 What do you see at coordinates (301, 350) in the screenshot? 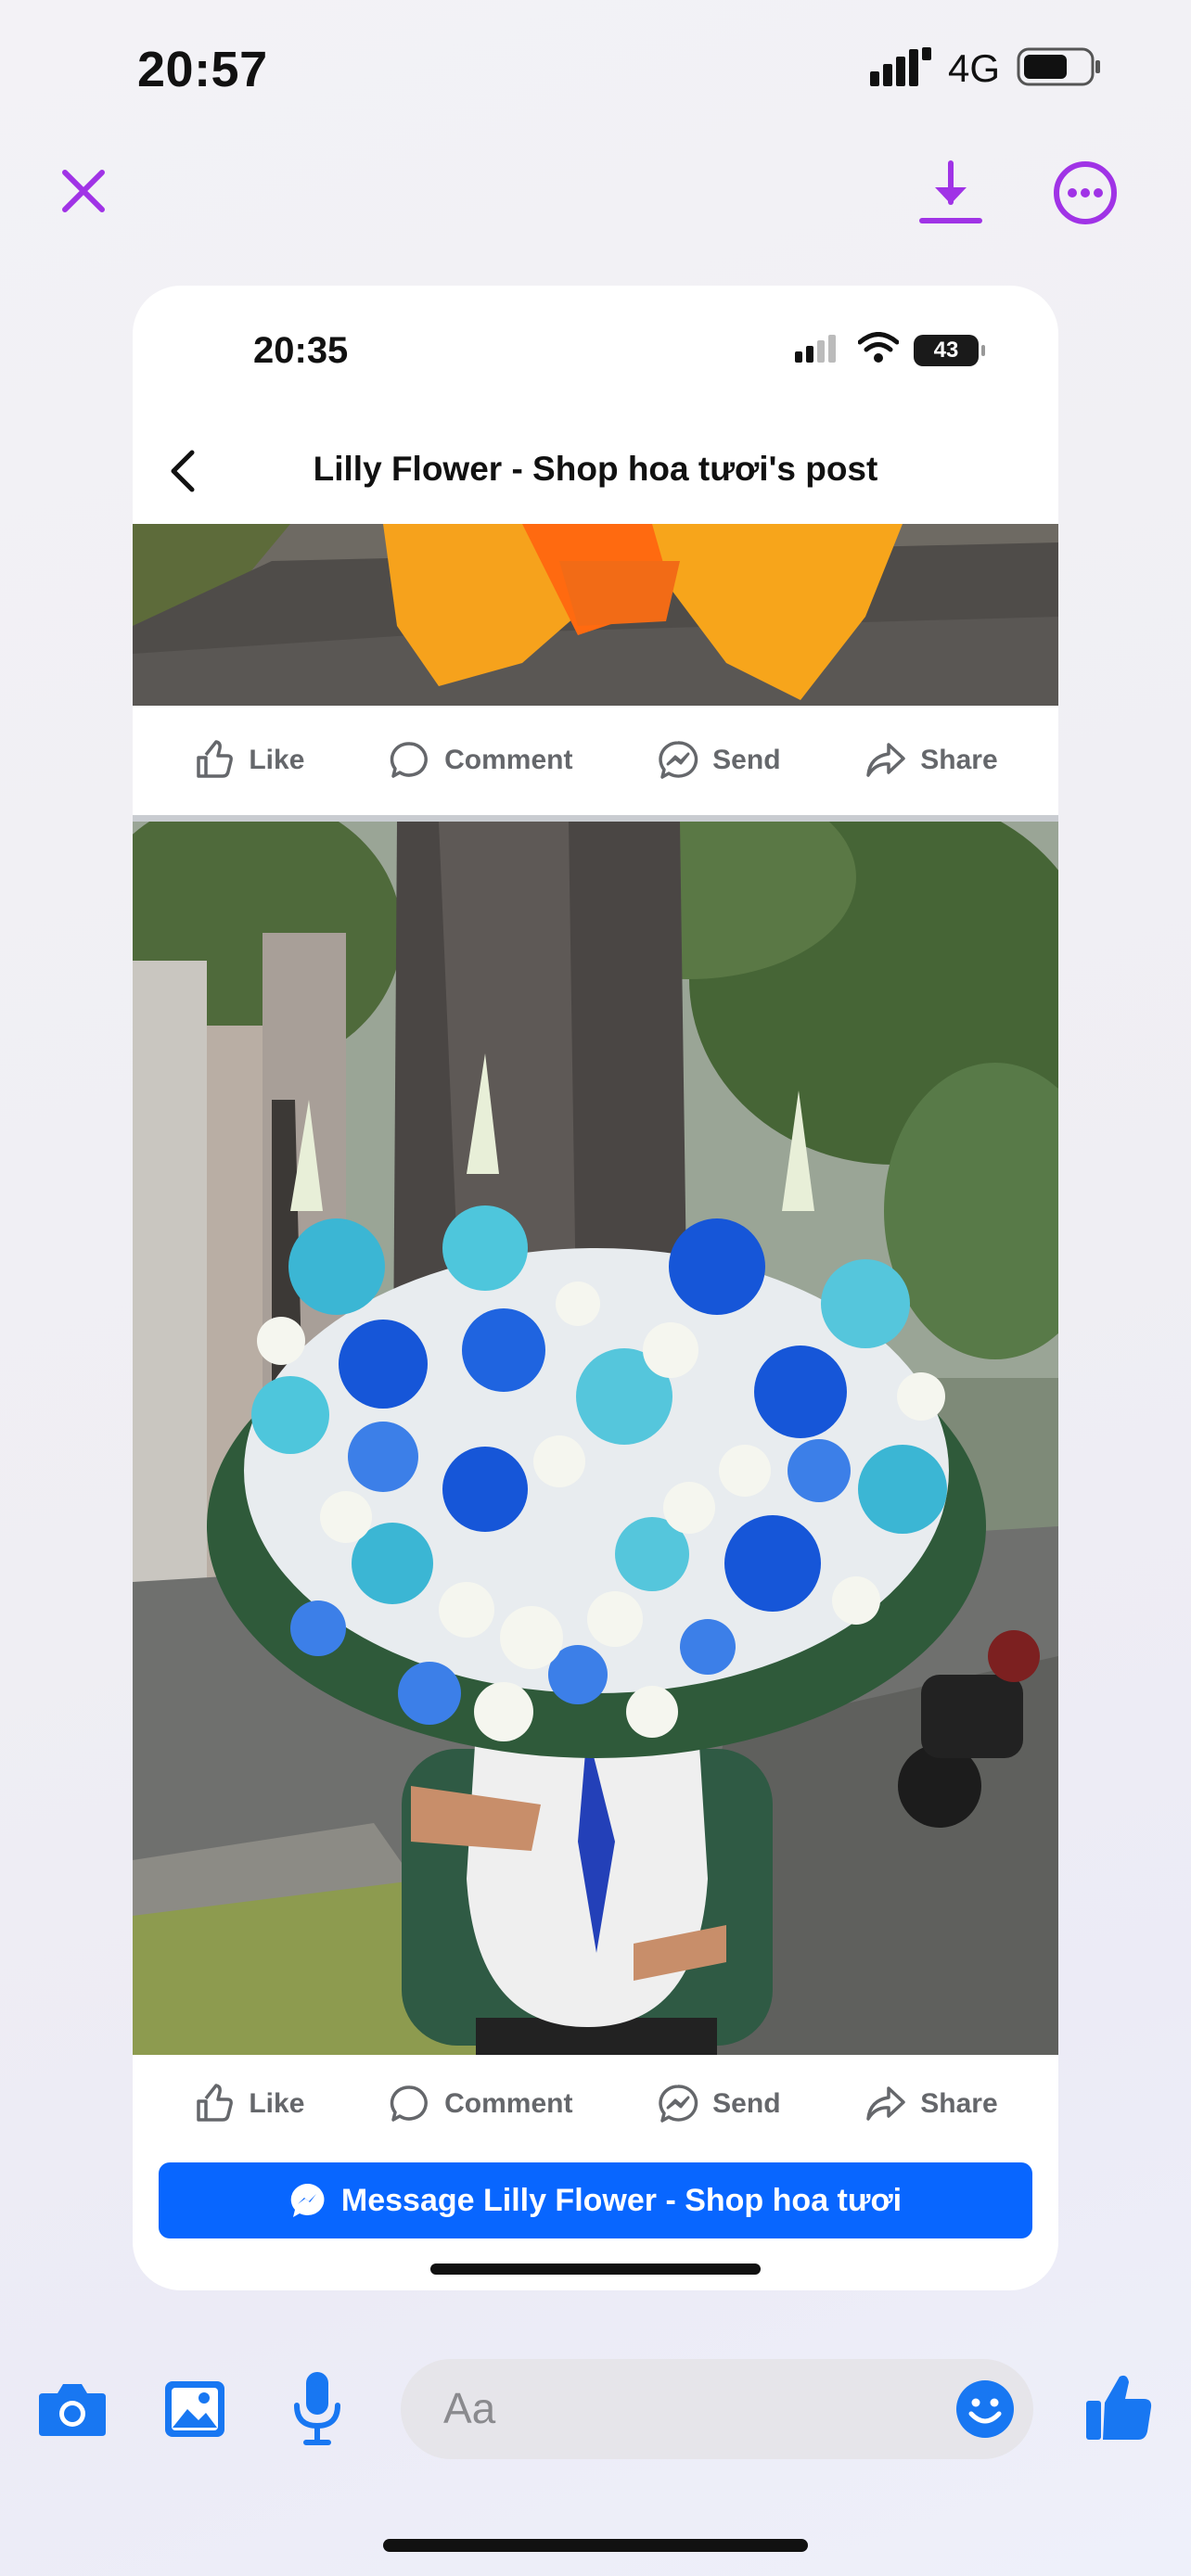
I see `inner-status-time: 20:35` at bounding box center [301, 350].